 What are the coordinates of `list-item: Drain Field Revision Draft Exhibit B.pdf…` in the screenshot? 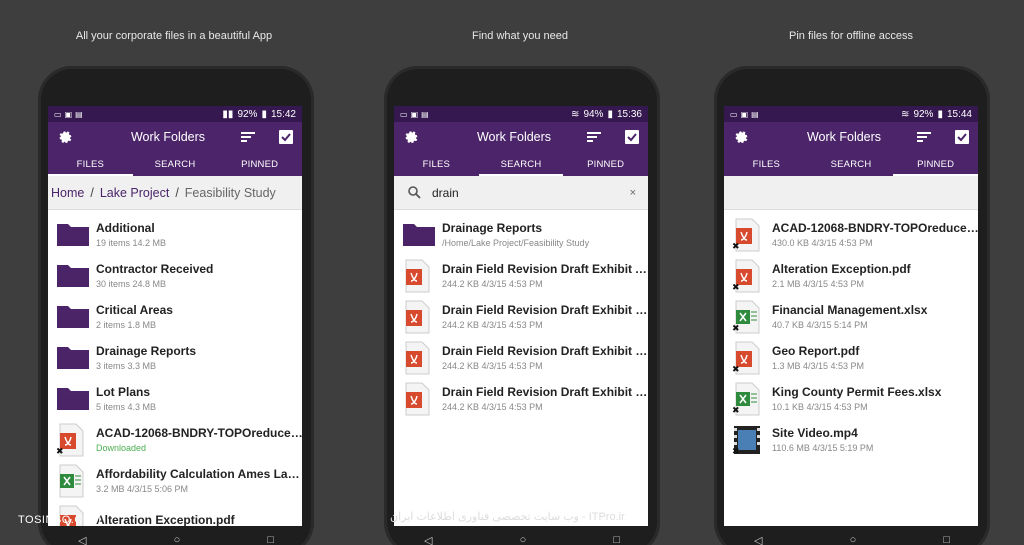 It's located at (521, 316).